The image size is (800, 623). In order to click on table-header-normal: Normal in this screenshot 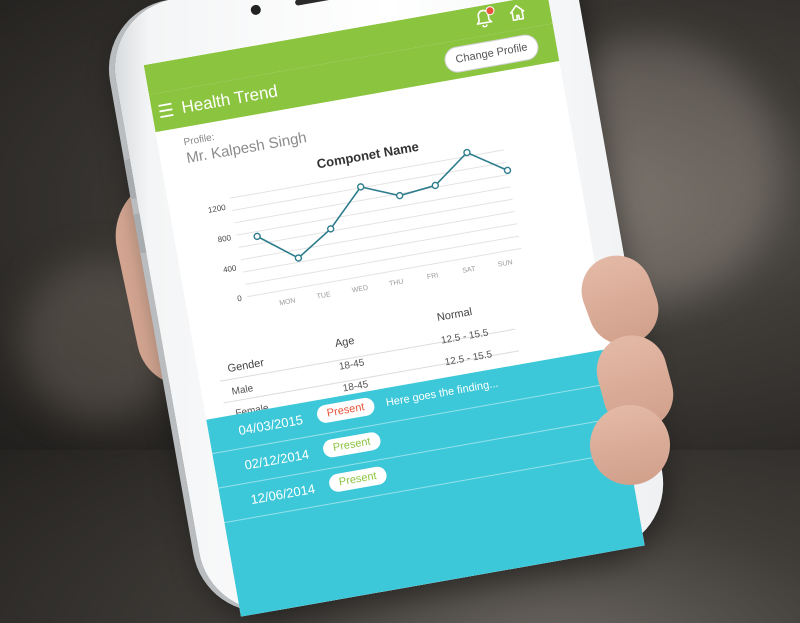, I will do `click(455, 315)`.